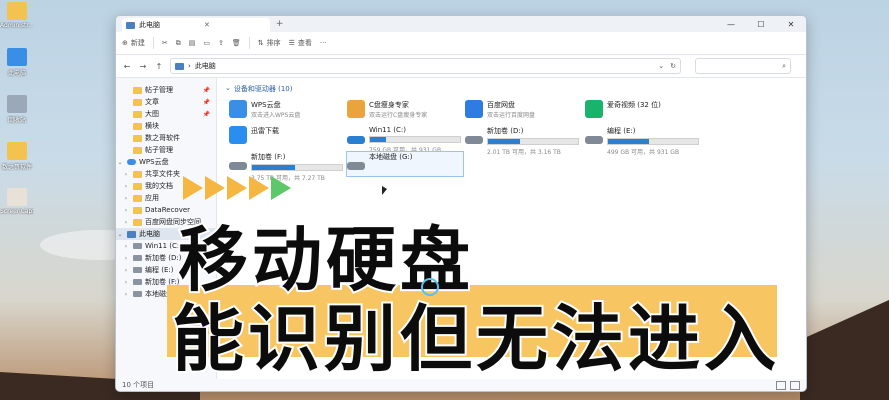 The height and width of the screenshot is (400, 889). What do you see at coordinates (166, 90) in the screenshot?
I see `sidebar-item: 帖子管理 📌` at bounding box center [166, 90].